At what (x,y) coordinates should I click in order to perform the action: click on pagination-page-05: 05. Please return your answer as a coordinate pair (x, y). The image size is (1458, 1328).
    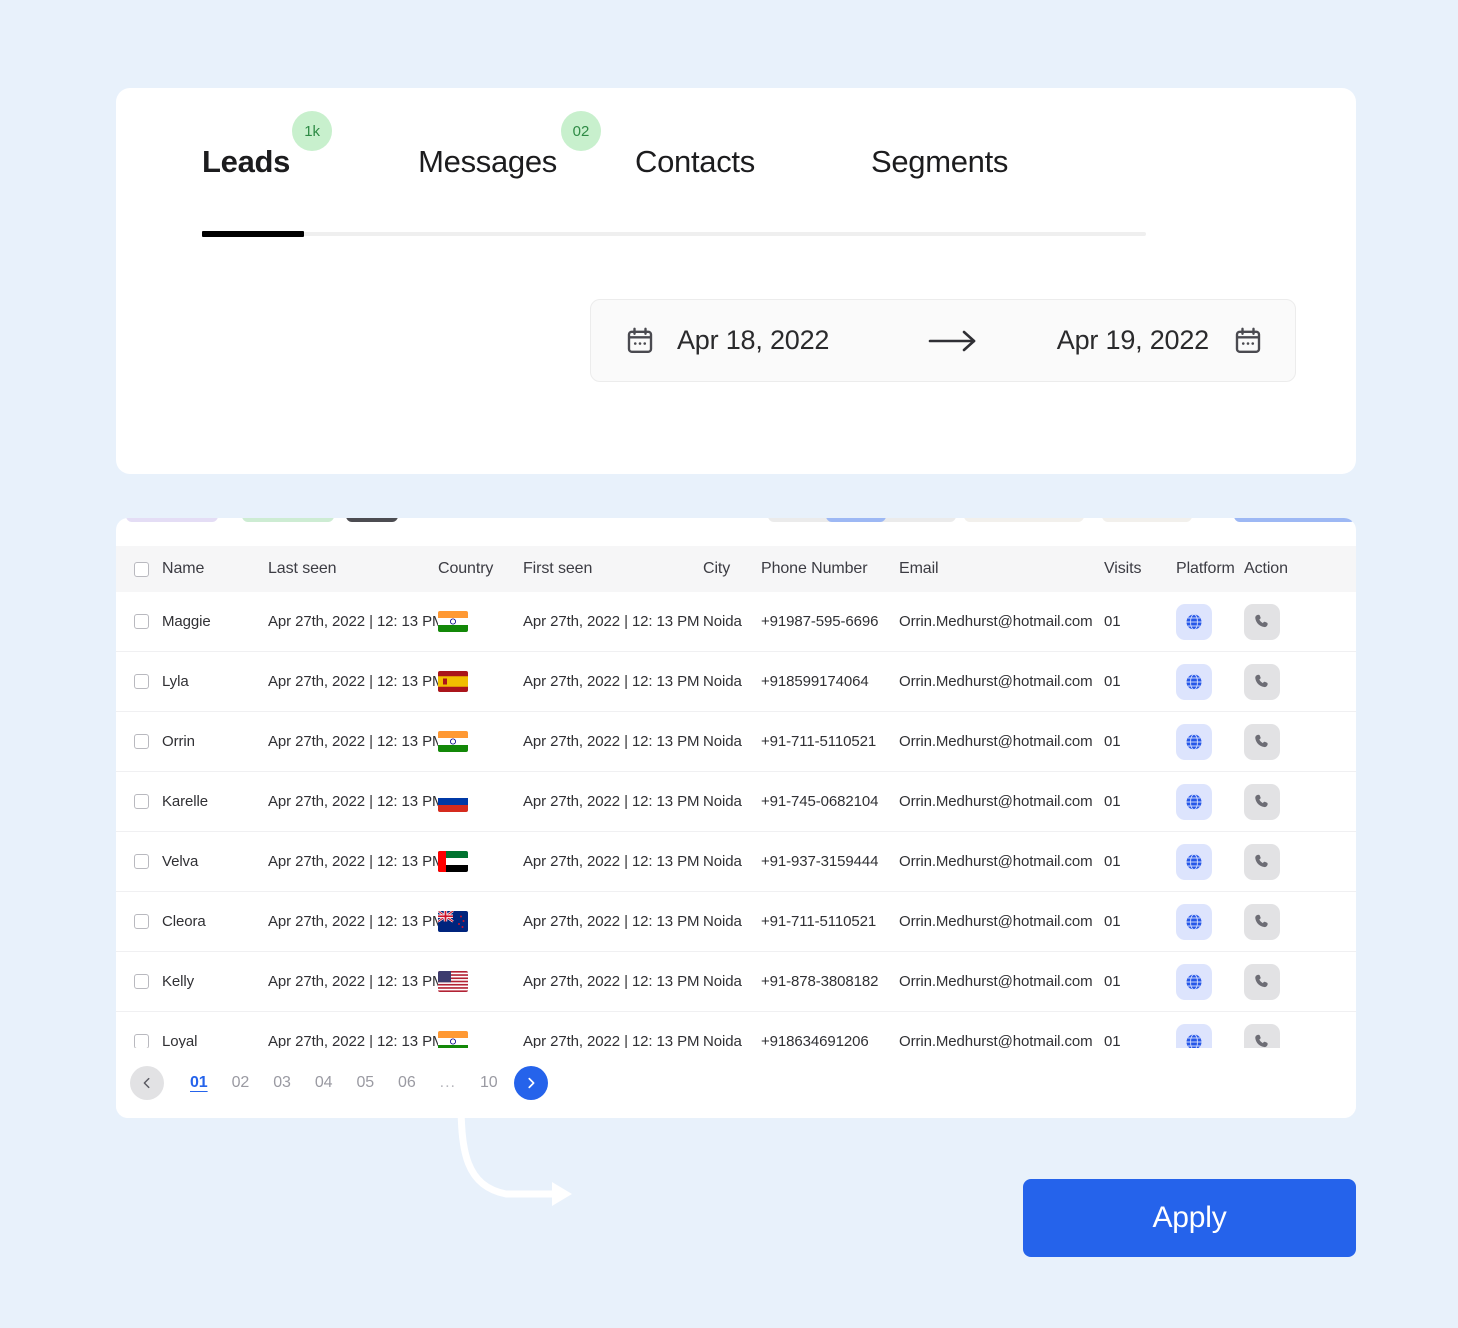
    Looking at the image, I should click on (365, 1083).